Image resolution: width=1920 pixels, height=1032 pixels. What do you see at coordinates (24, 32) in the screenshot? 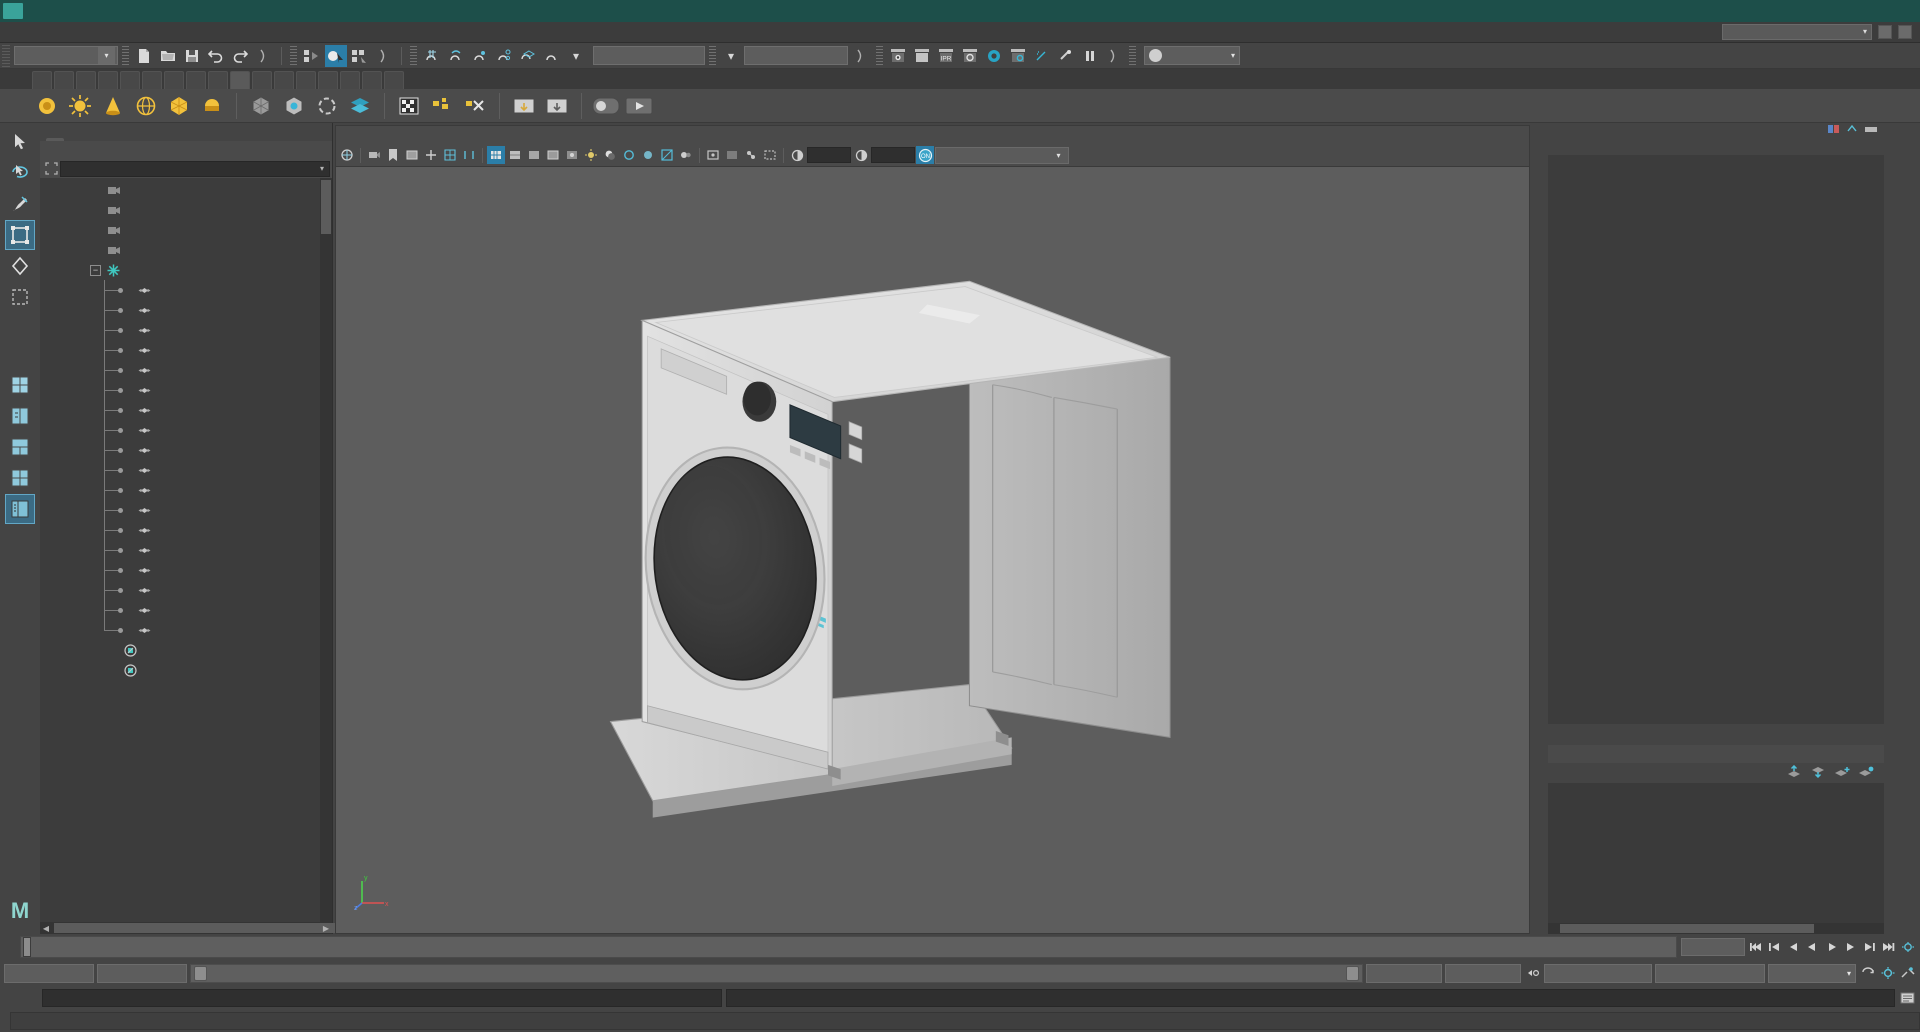
I see `menu-item-edit` at bounding box center [24, 32].